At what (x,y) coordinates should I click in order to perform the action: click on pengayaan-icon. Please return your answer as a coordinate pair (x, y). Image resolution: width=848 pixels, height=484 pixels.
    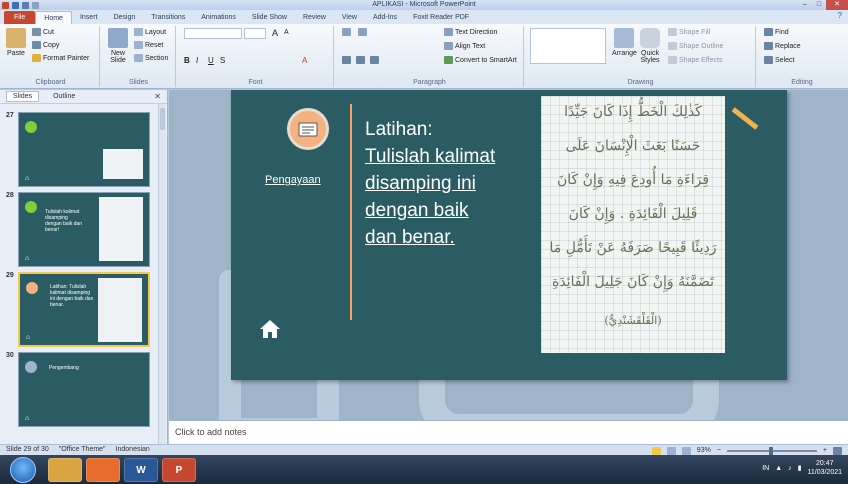
    Looking at the image, I should click on (308, 129).